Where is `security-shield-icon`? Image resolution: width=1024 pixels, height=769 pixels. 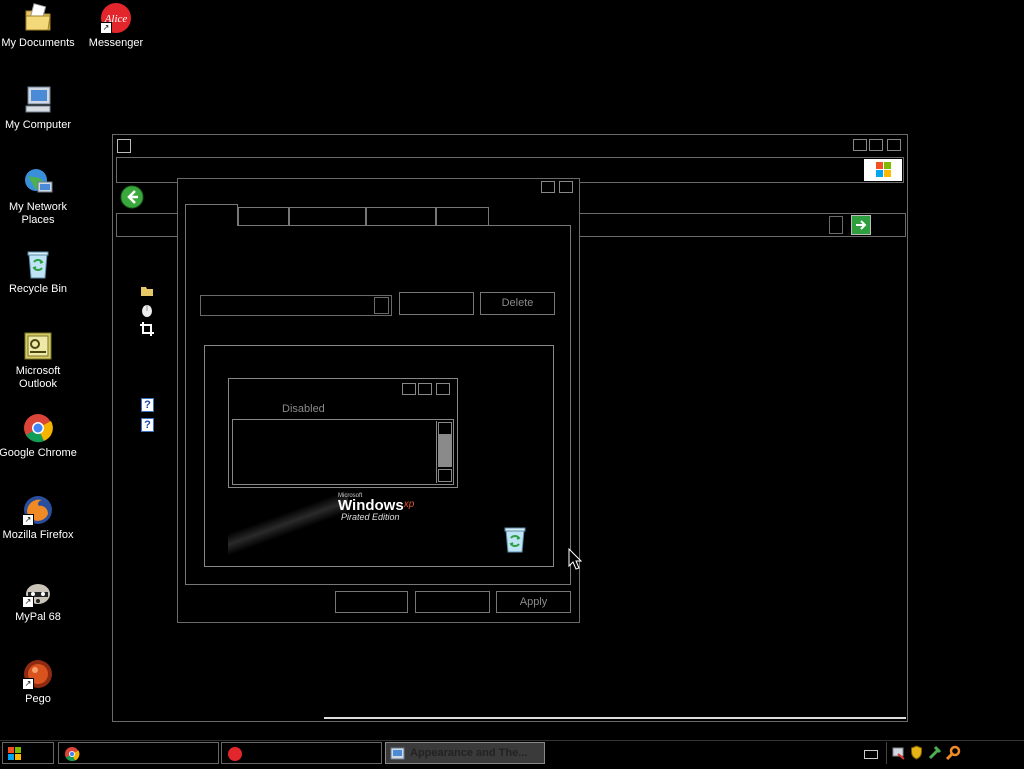
security-shield-icon is located at coordinates (916, 752).